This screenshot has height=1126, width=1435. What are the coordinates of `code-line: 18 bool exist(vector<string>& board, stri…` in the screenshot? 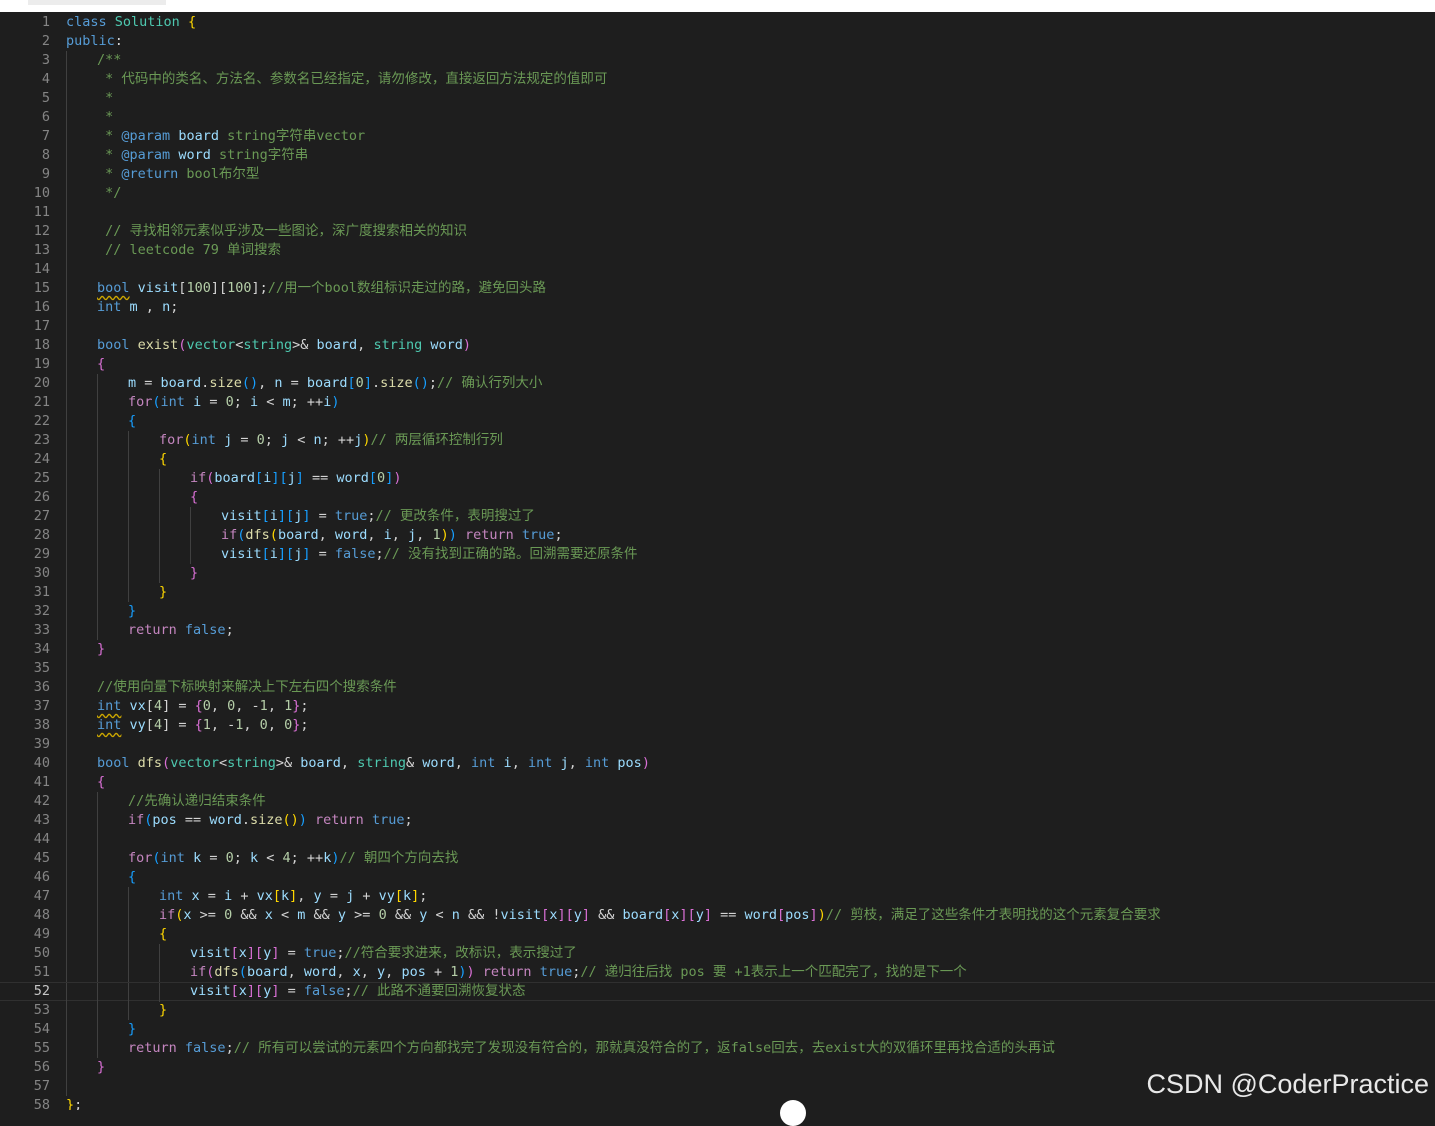 It's located at (717, 345).